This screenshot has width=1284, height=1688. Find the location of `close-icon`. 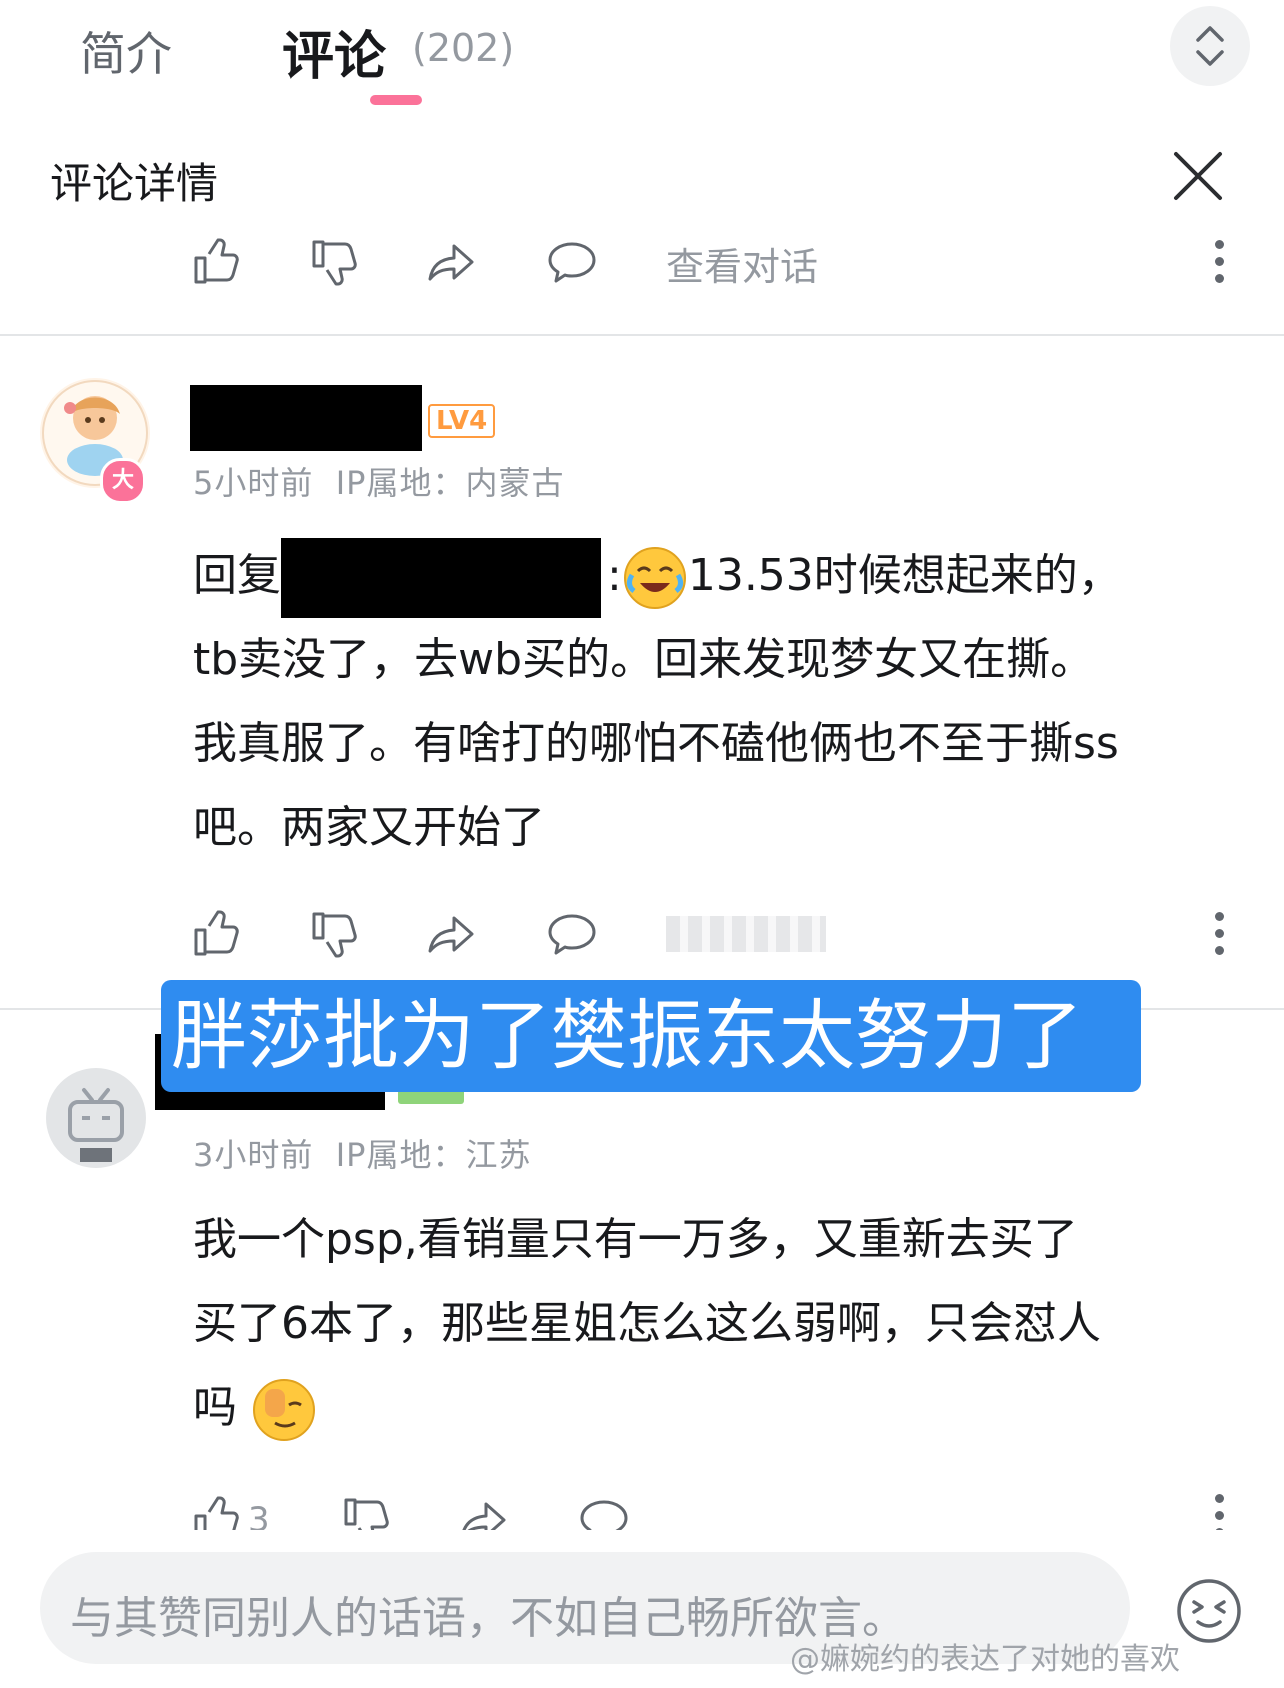

close-icon is located at coordinates (1198, 176).